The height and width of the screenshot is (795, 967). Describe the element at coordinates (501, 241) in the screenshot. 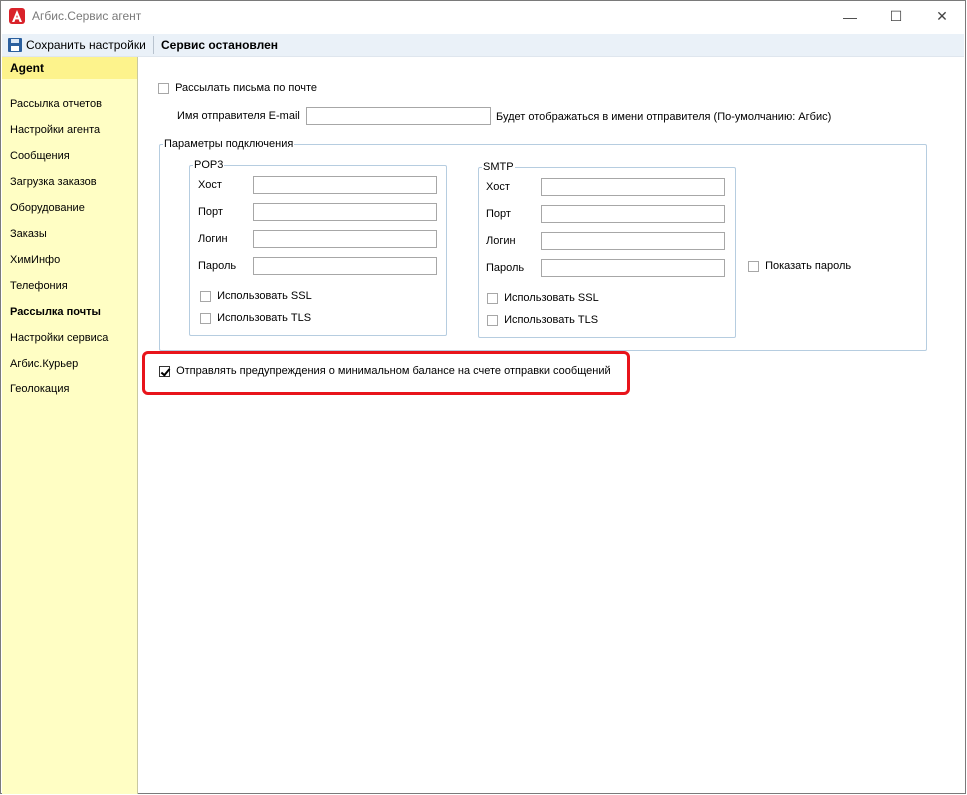

I see `smtp-login-label: Логин` at that location.